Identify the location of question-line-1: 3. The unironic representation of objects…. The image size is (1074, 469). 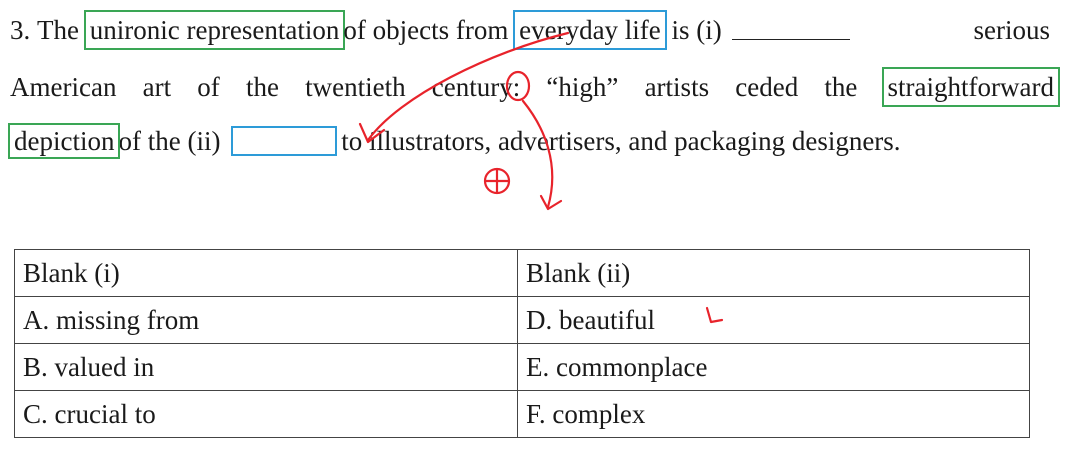
(530, 30).